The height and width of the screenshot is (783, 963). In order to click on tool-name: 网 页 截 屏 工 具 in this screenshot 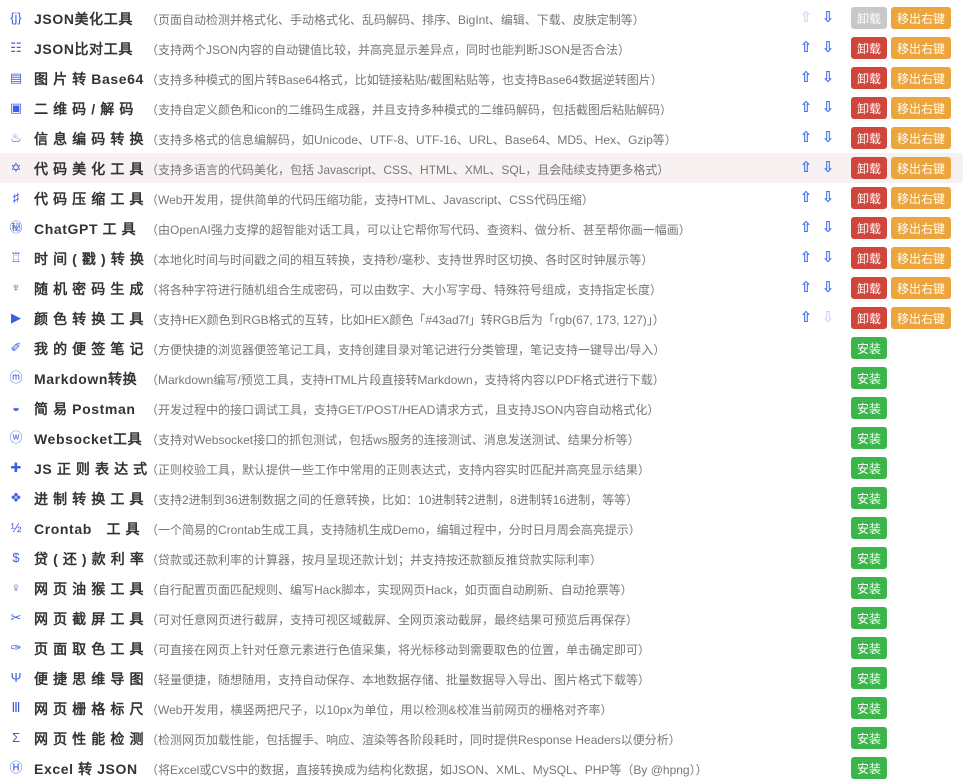, I will do `click(89, 619)`.